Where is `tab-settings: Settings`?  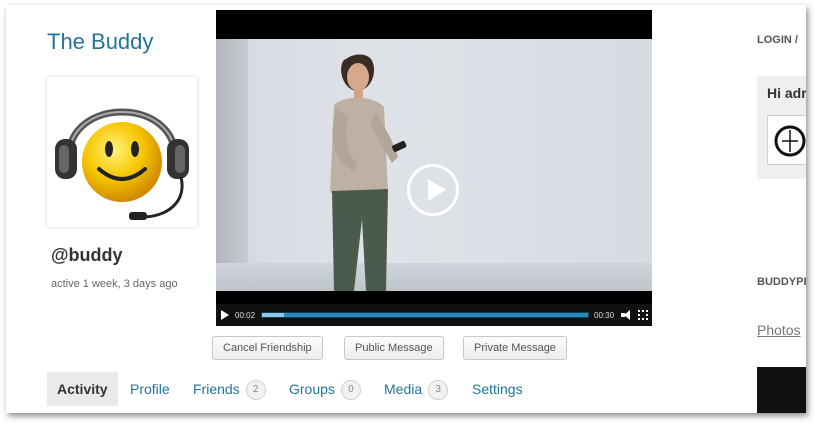 tab-settings: Settings is located at coordinates (497, 389).